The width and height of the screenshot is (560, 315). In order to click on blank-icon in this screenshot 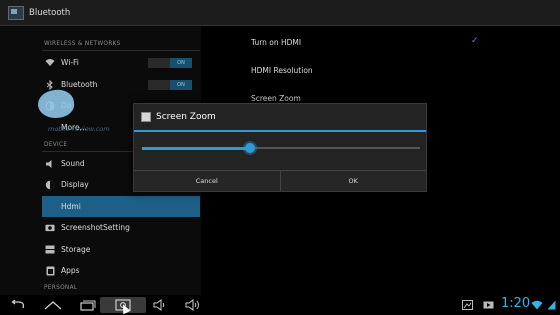, I will do `click(50, 207)`.